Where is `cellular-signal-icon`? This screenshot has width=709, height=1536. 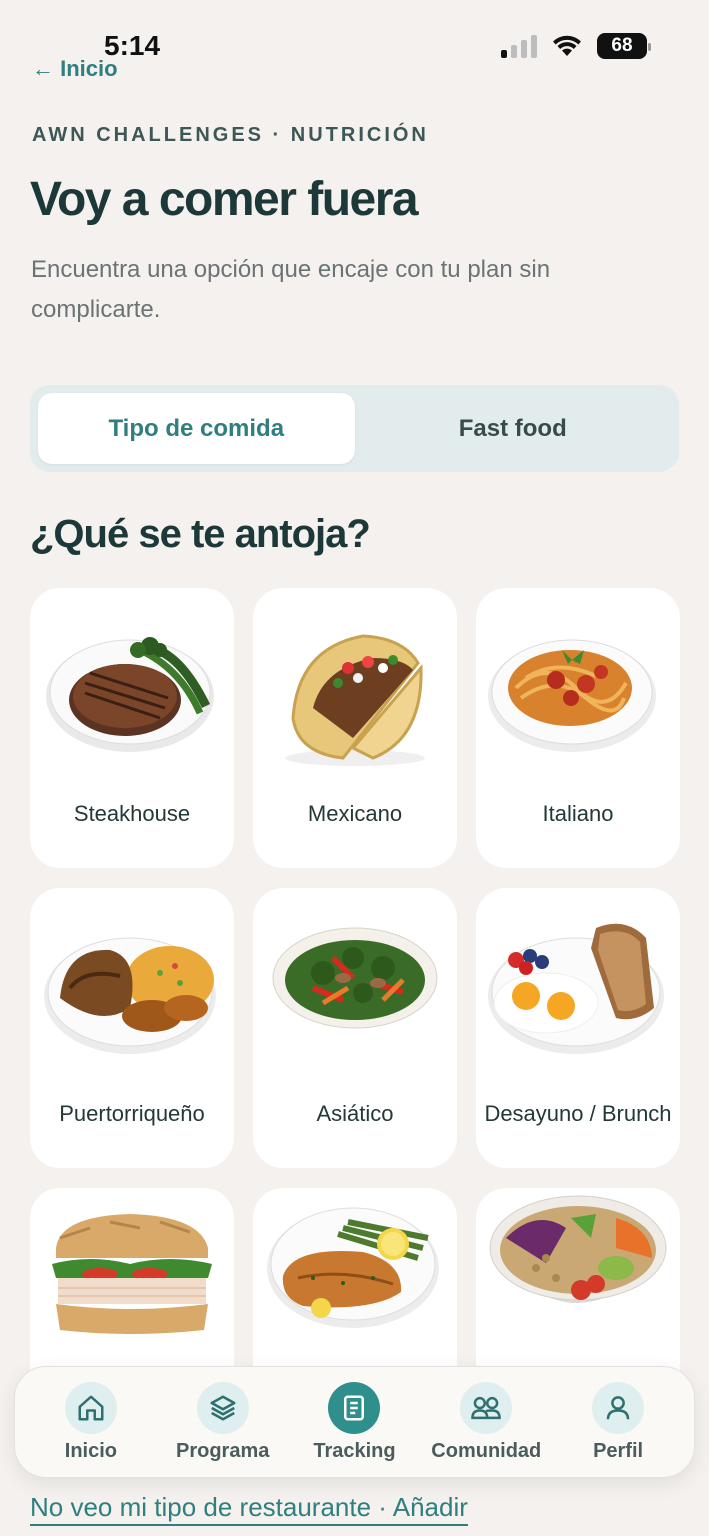
cellular-signal-icon is located at coordinates (519, 46).